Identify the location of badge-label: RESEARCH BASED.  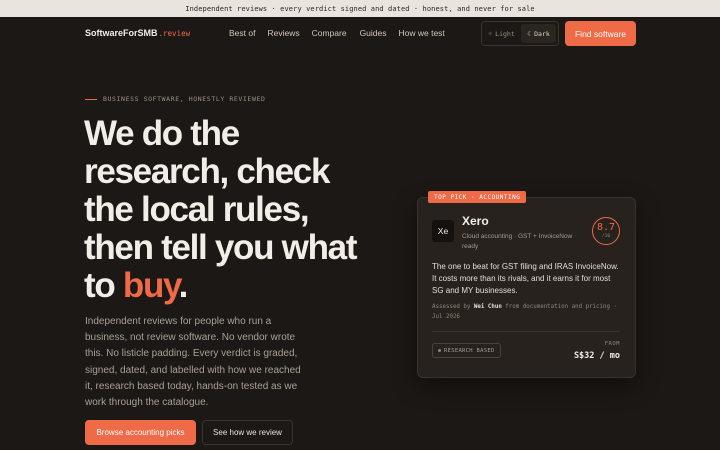
(469, 350).